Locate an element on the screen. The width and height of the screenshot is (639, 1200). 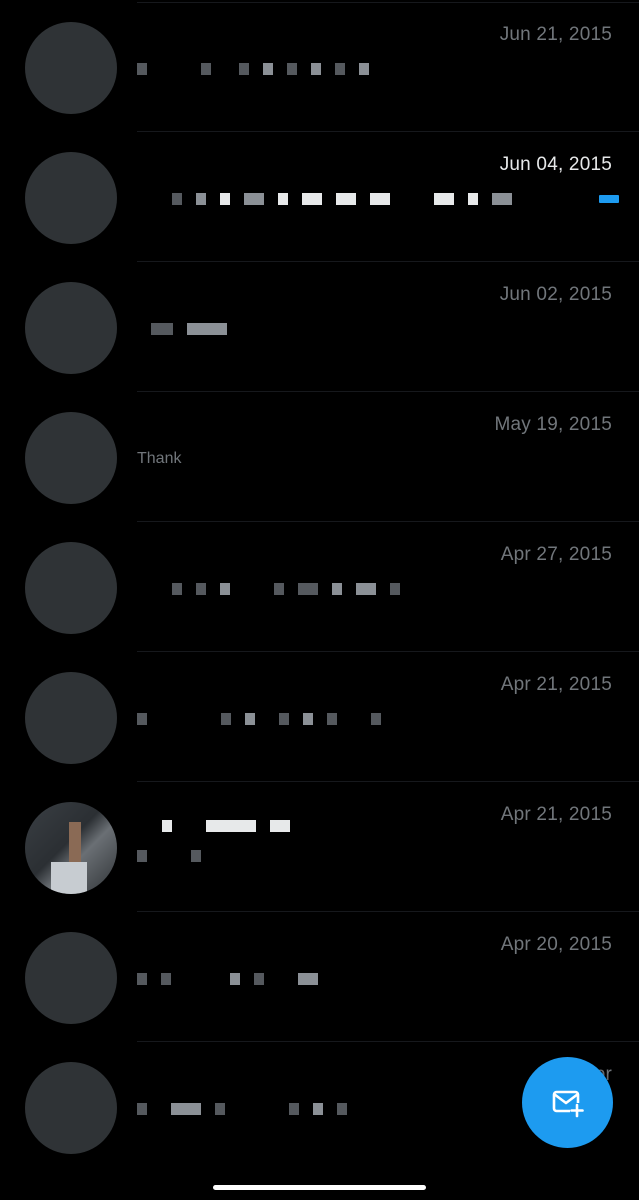
new-message-button is located at coordinates (567, 1102).